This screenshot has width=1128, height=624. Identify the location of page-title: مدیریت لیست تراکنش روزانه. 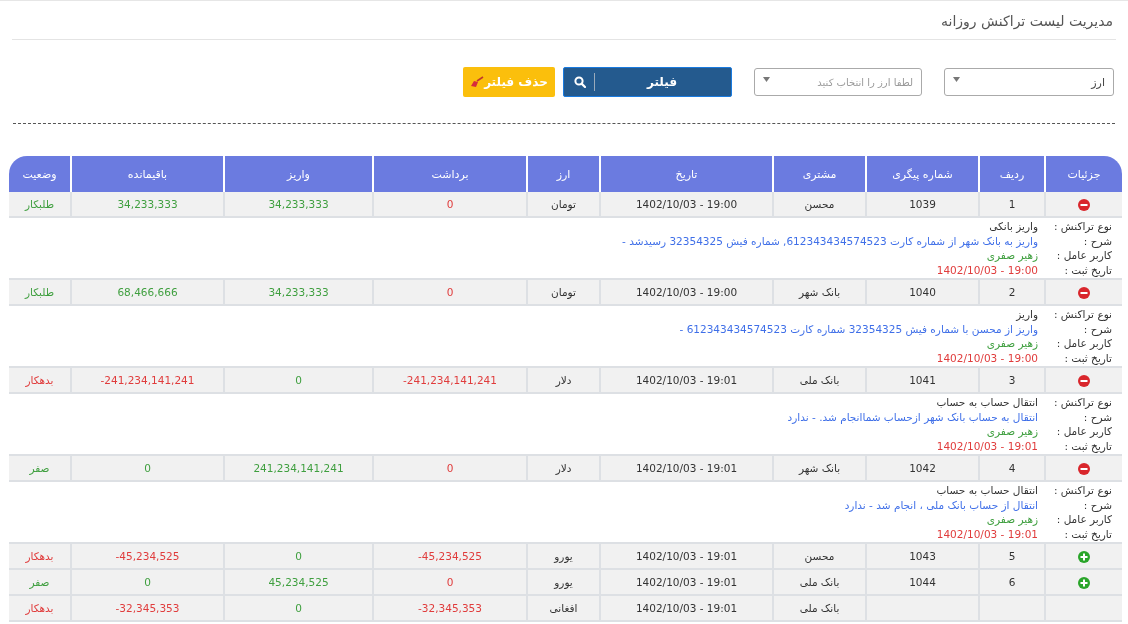
(1027, 21).